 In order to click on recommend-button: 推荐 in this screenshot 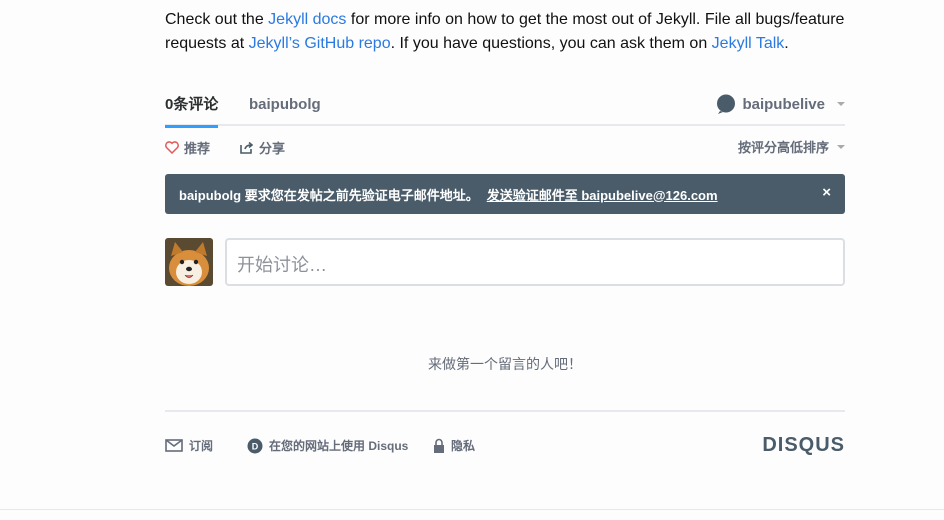, I will do `click(187, 147)`.